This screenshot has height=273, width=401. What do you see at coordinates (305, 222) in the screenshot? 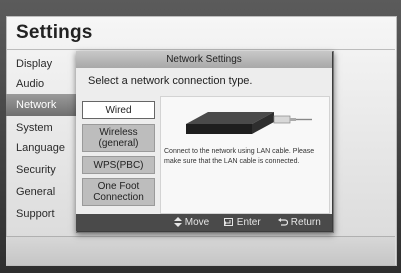
I see `footer-return-label: Return` at bounding box center [305, 222].